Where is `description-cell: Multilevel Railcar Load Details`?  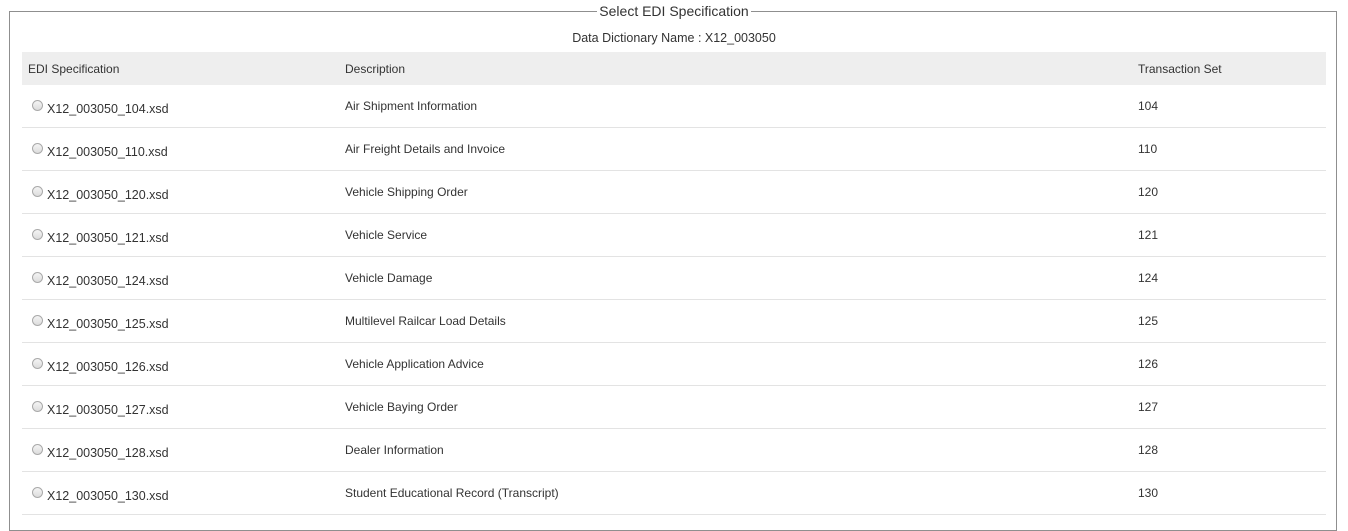
description-cell: Multilevel Railcar Load Details is located at coordinates (425, 321).